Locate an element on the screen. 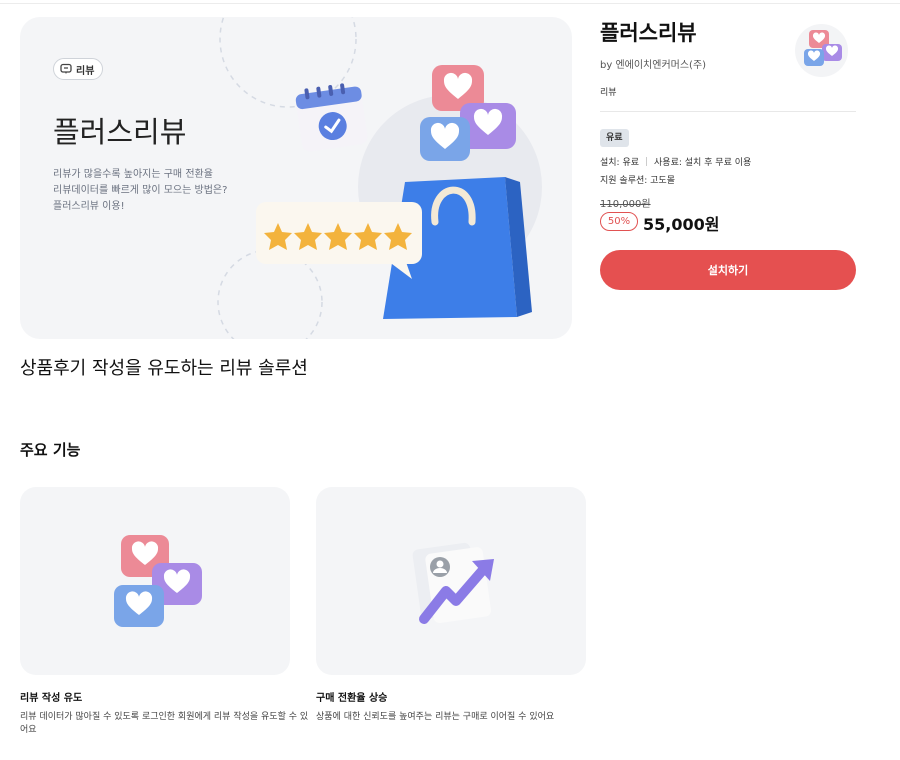  install-fee: 설치: 유료 is located at coordinates (620, 163).